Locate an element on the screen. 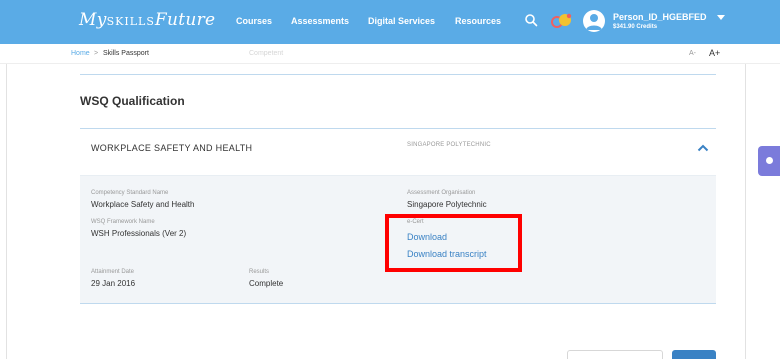 The width and height of the screenshot is (780, 359). breadcrumb: Home > Skills Passport Competent A- A+ is located at coordinates (390, 54).